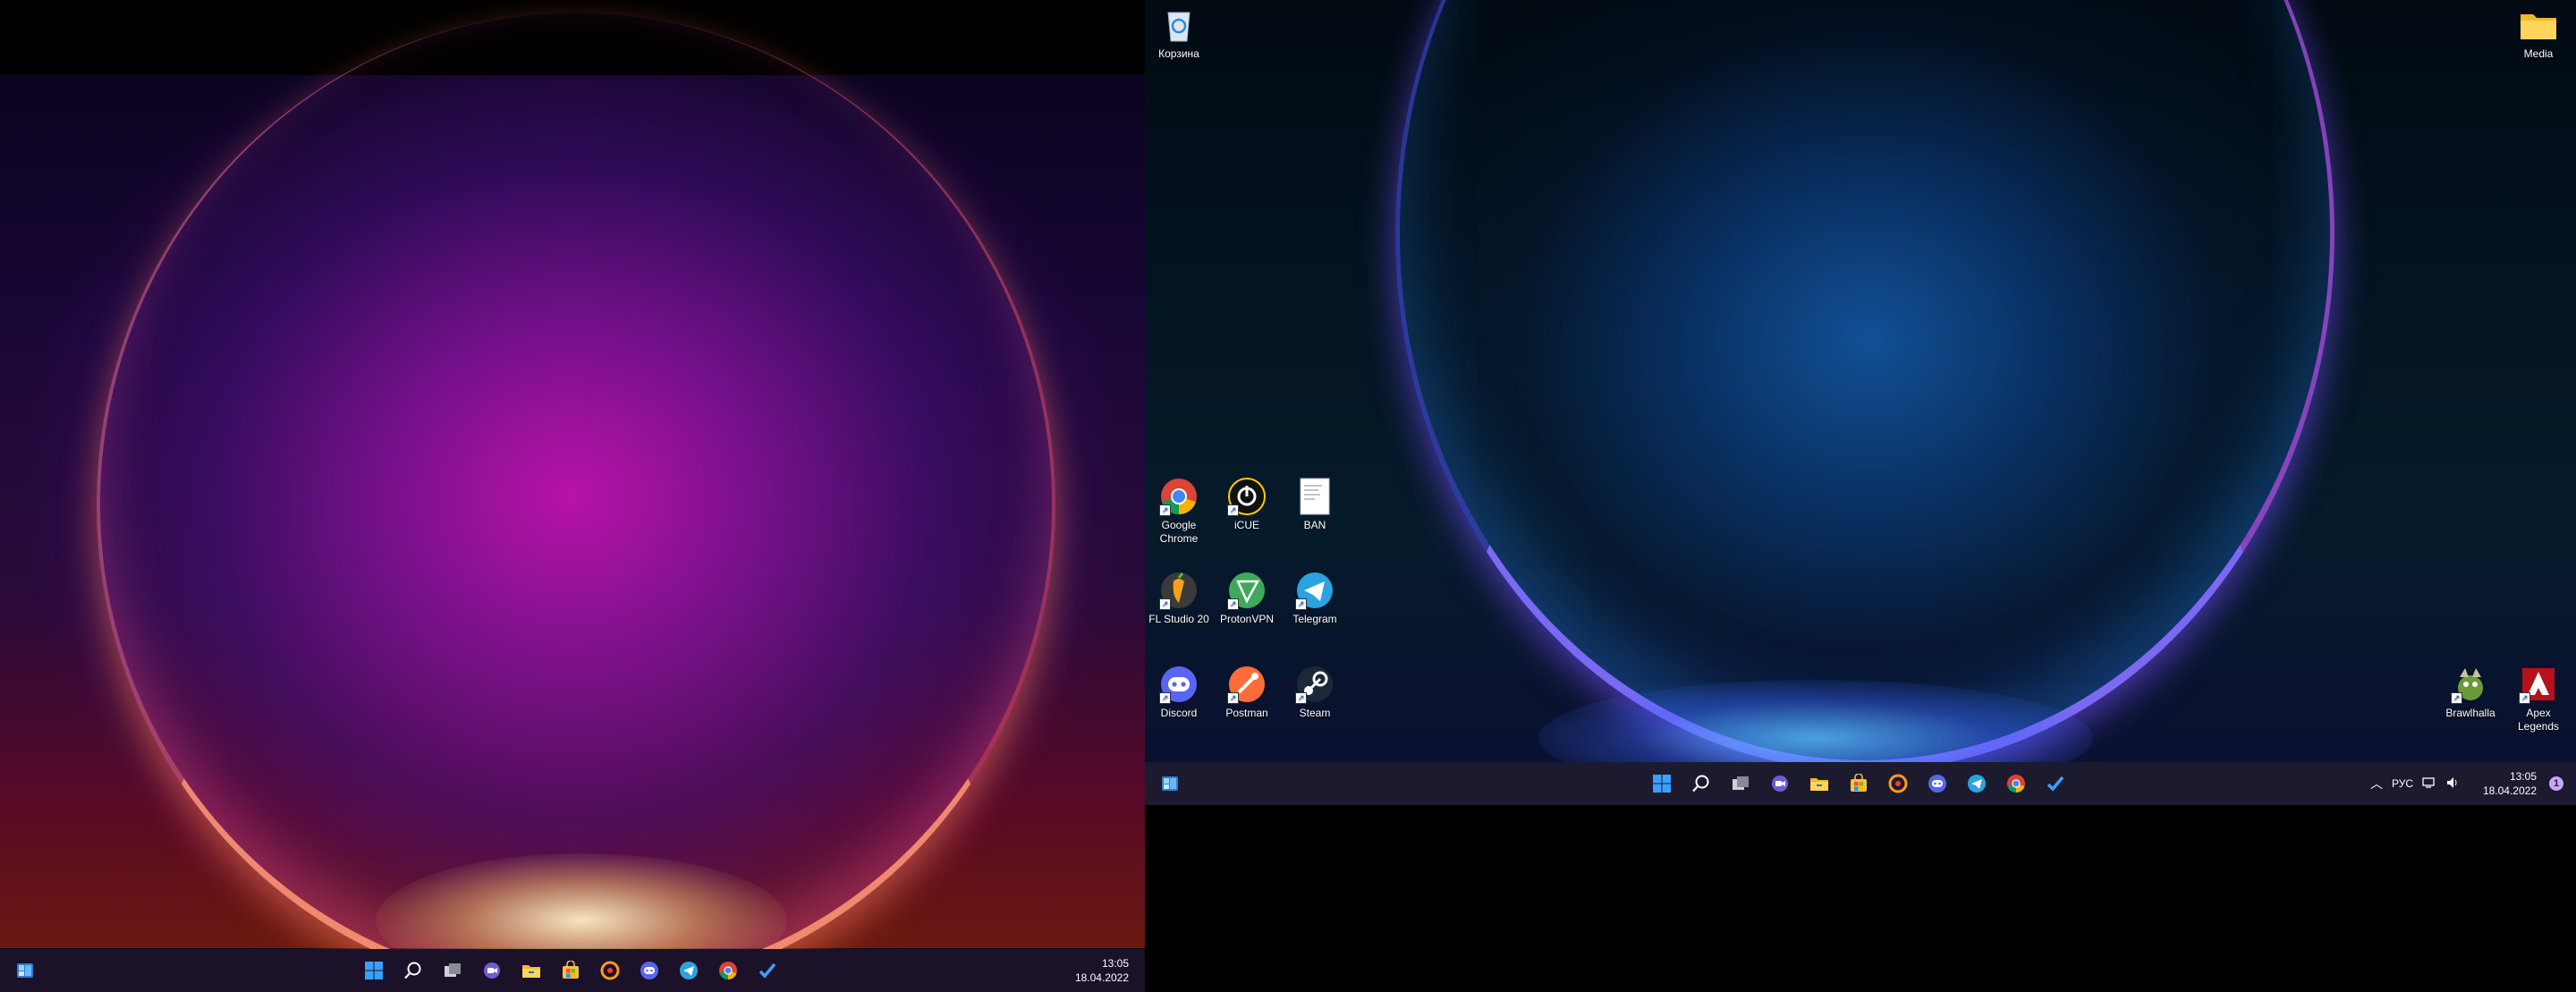 Image resolution: width=2576 pixels, height=992 pixels. What do you see at coordinates (1315, 496) in the screenshot?
I see `text-file-icon` at bounding box center [1315, 496].